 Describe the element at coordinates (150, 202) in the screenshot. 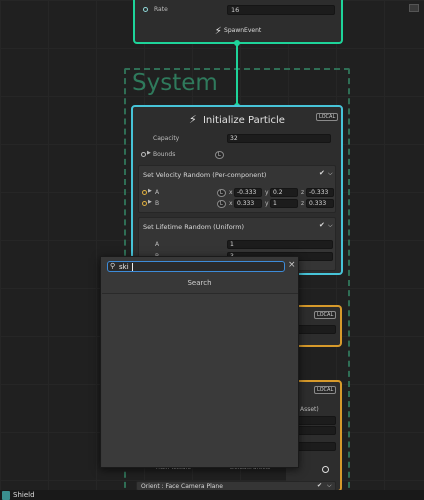

I see `b-expand-icon: ▶` at that location.